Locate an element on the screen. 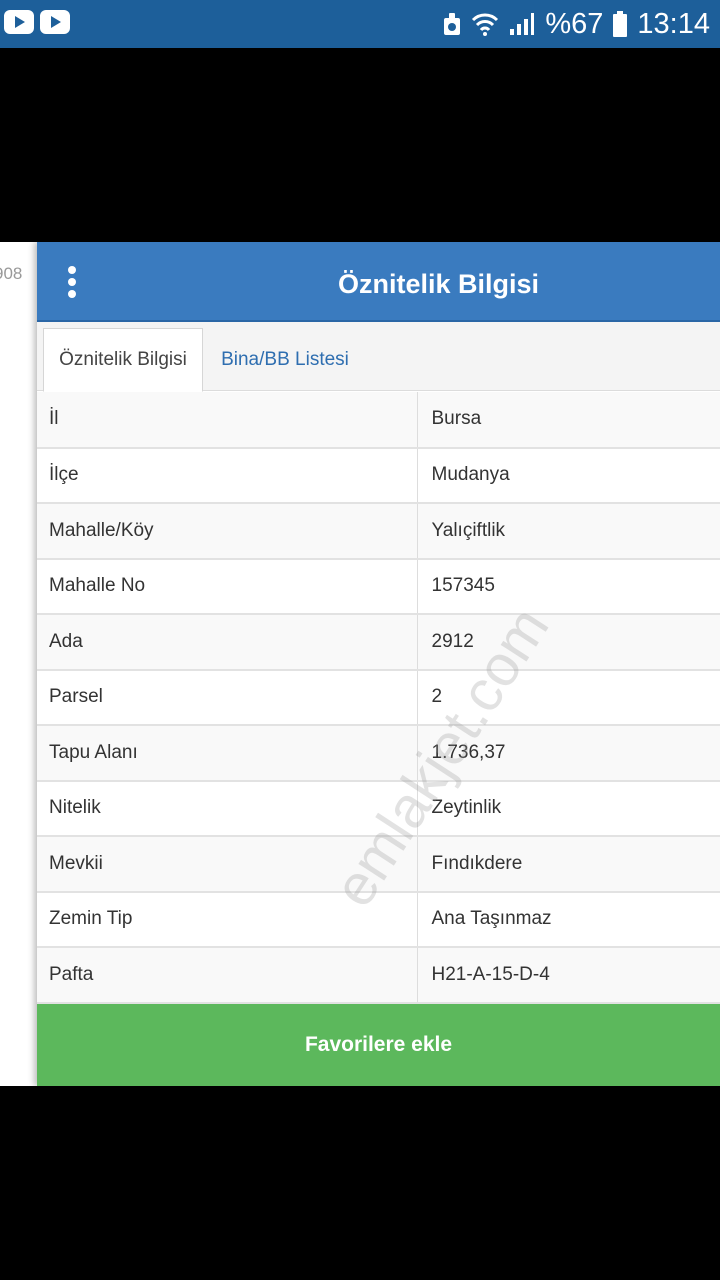  table-row: Parsel 2 is located at coordinates (378, 697).